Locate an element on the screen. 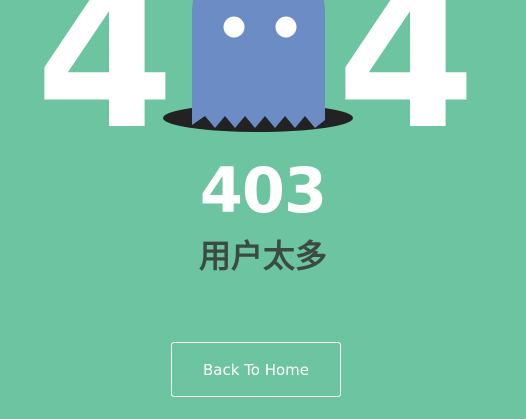  ghost-eye-right is located at coordinates (286, 27).